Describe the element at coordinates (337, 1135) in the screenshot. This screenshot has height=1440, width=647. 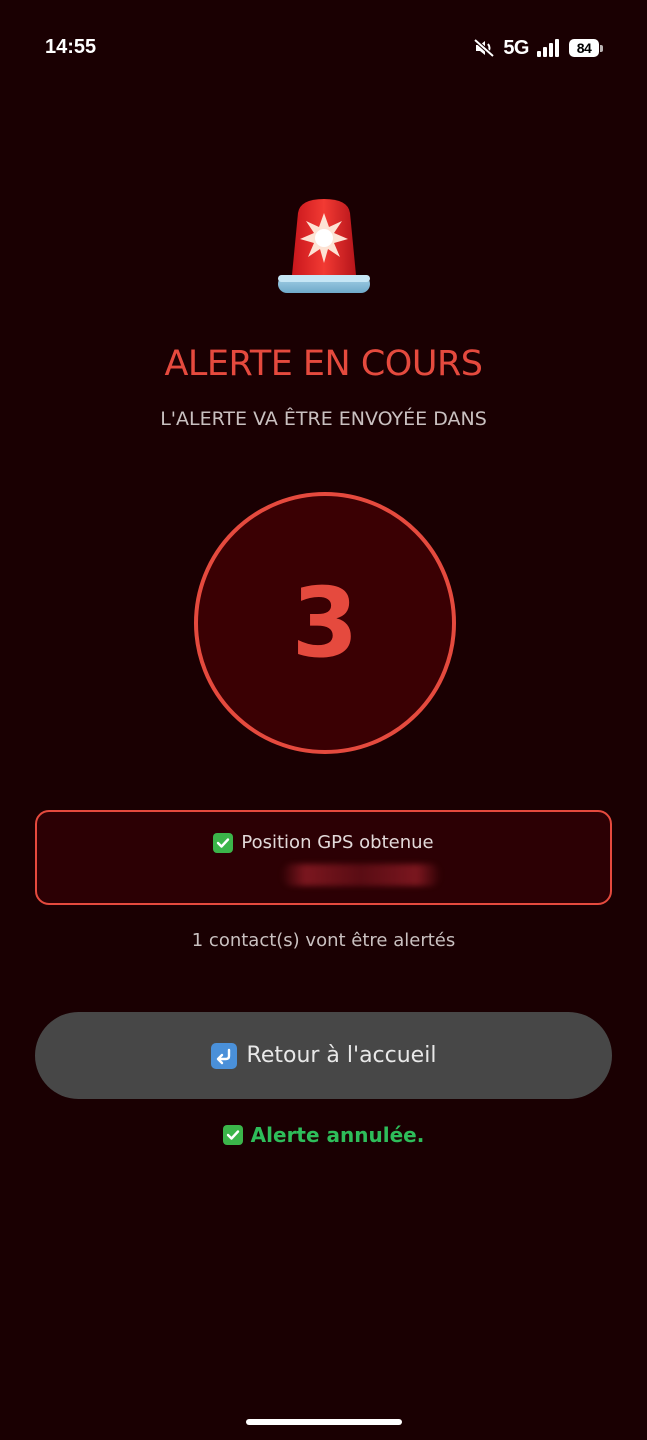
I see `cancel-message-text: Alerte annulée.` at that location.